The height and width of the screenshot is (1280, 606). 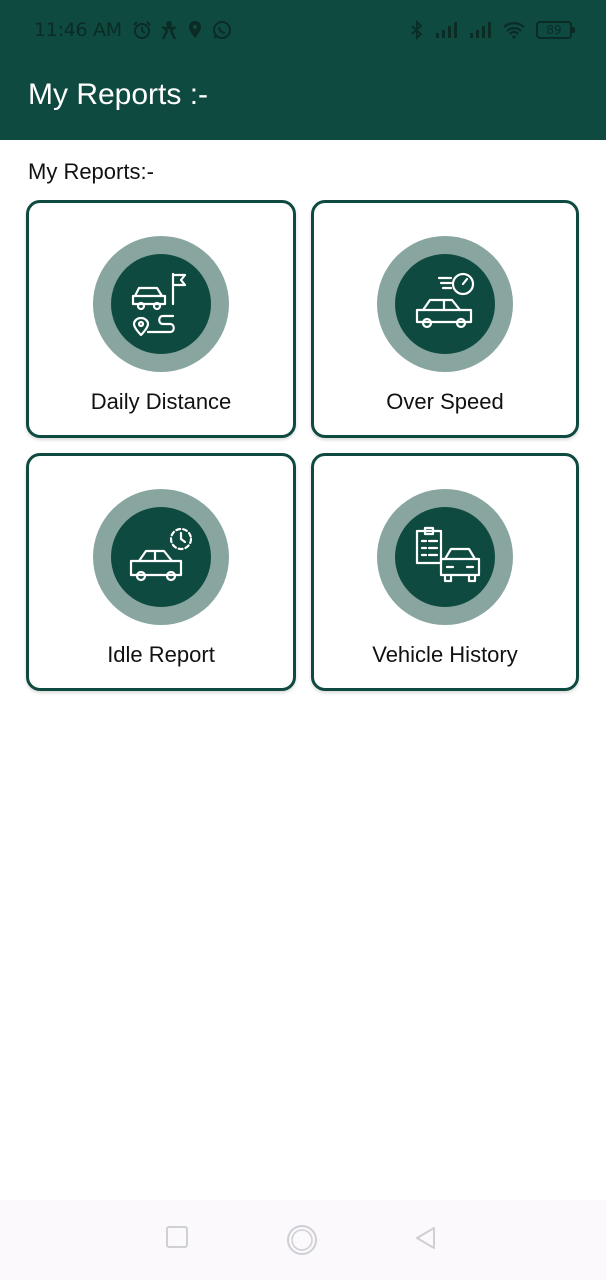 What do you see at coordinates (303, 30) in the screenshot?
I see `status-bar: 11:46 AM 89` at bounding box center [303, 30].